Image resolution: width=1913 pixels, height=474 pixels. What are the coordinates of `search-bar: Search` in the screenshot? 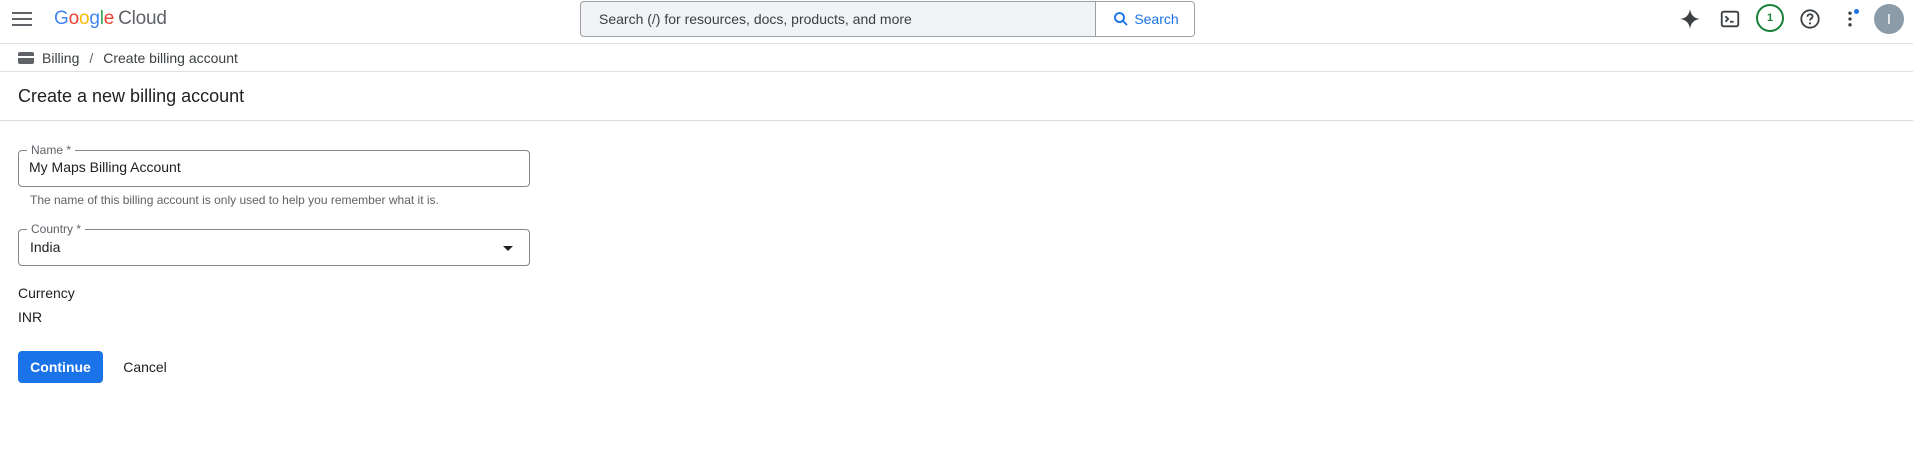 It's located at (887, 19).